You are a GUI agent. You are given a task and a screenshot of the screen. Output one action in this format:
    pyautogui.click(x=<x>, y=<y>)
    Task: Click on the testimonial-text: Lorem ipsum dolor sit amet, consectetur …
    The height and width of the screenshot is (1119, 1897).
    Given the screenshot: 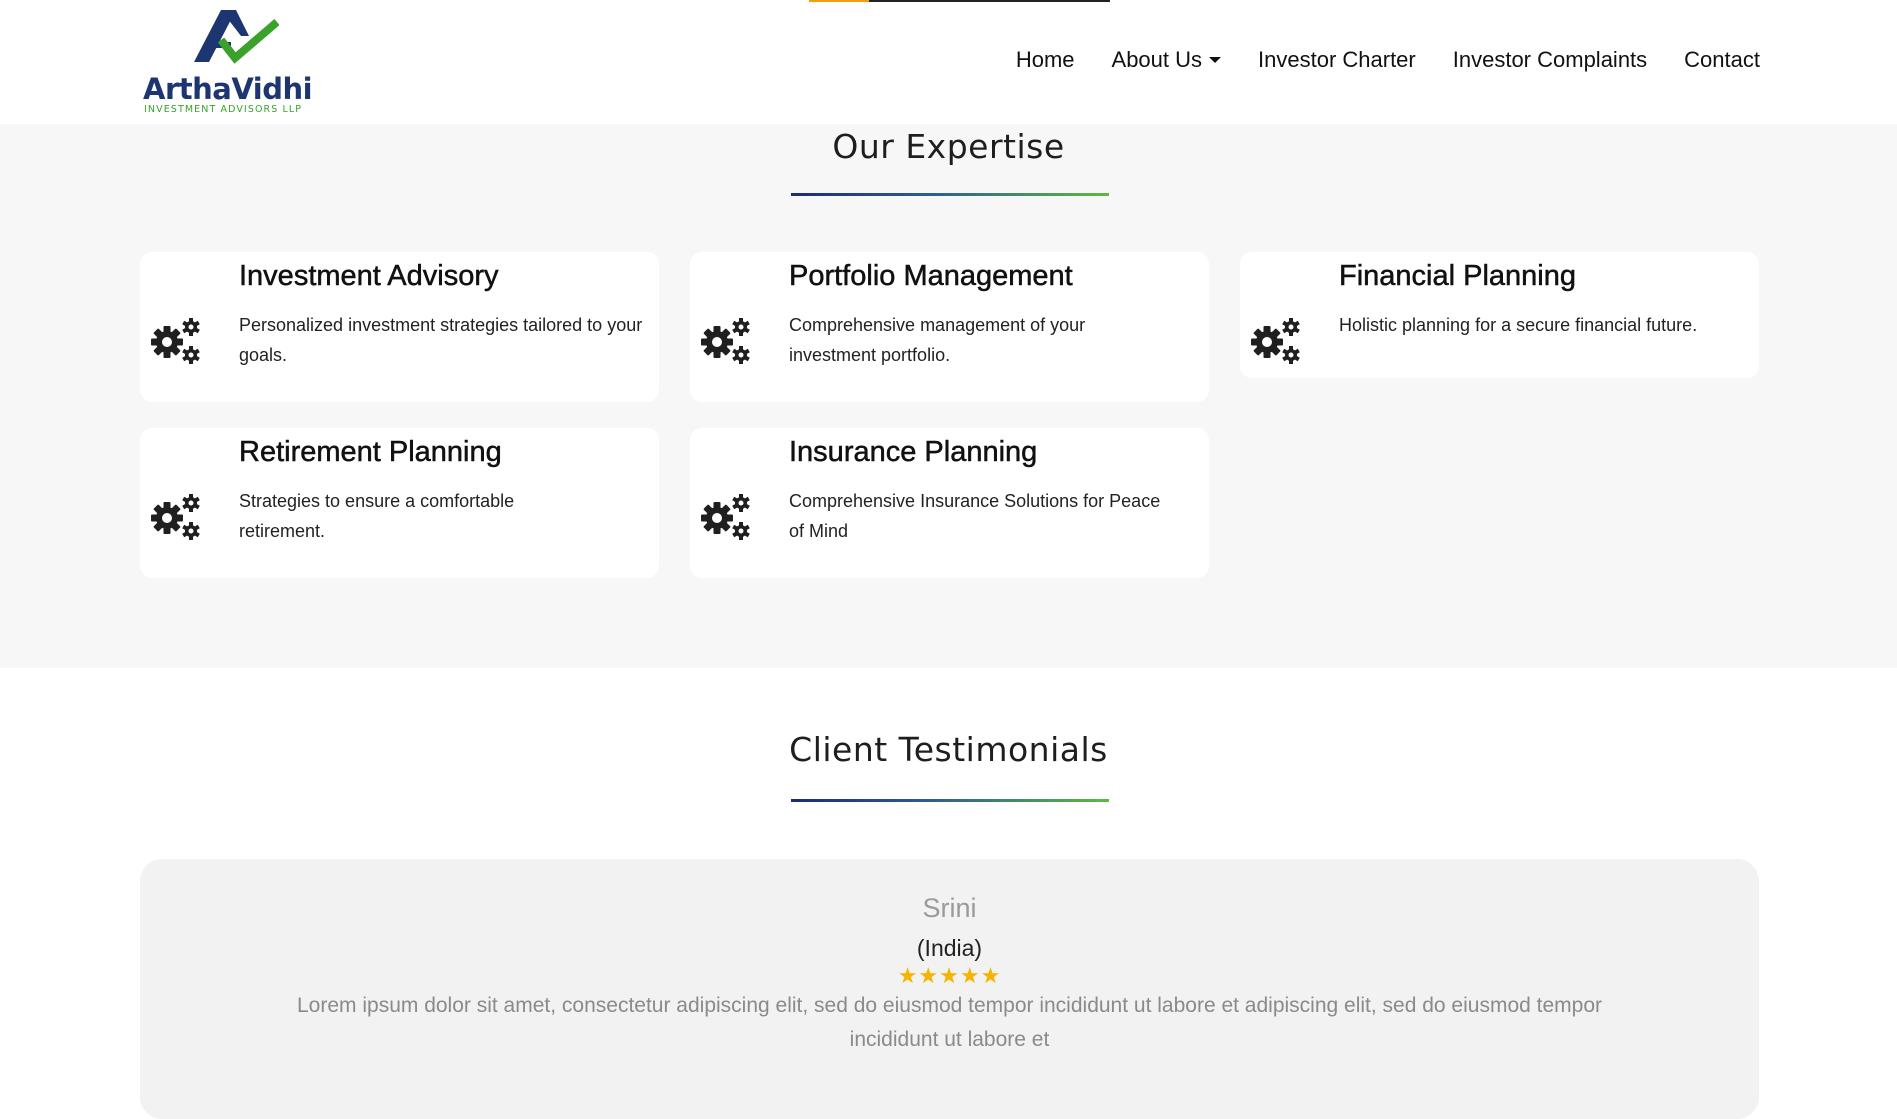 What is the action you would take?
    pyautogui.click(x=949, y=1022)
    